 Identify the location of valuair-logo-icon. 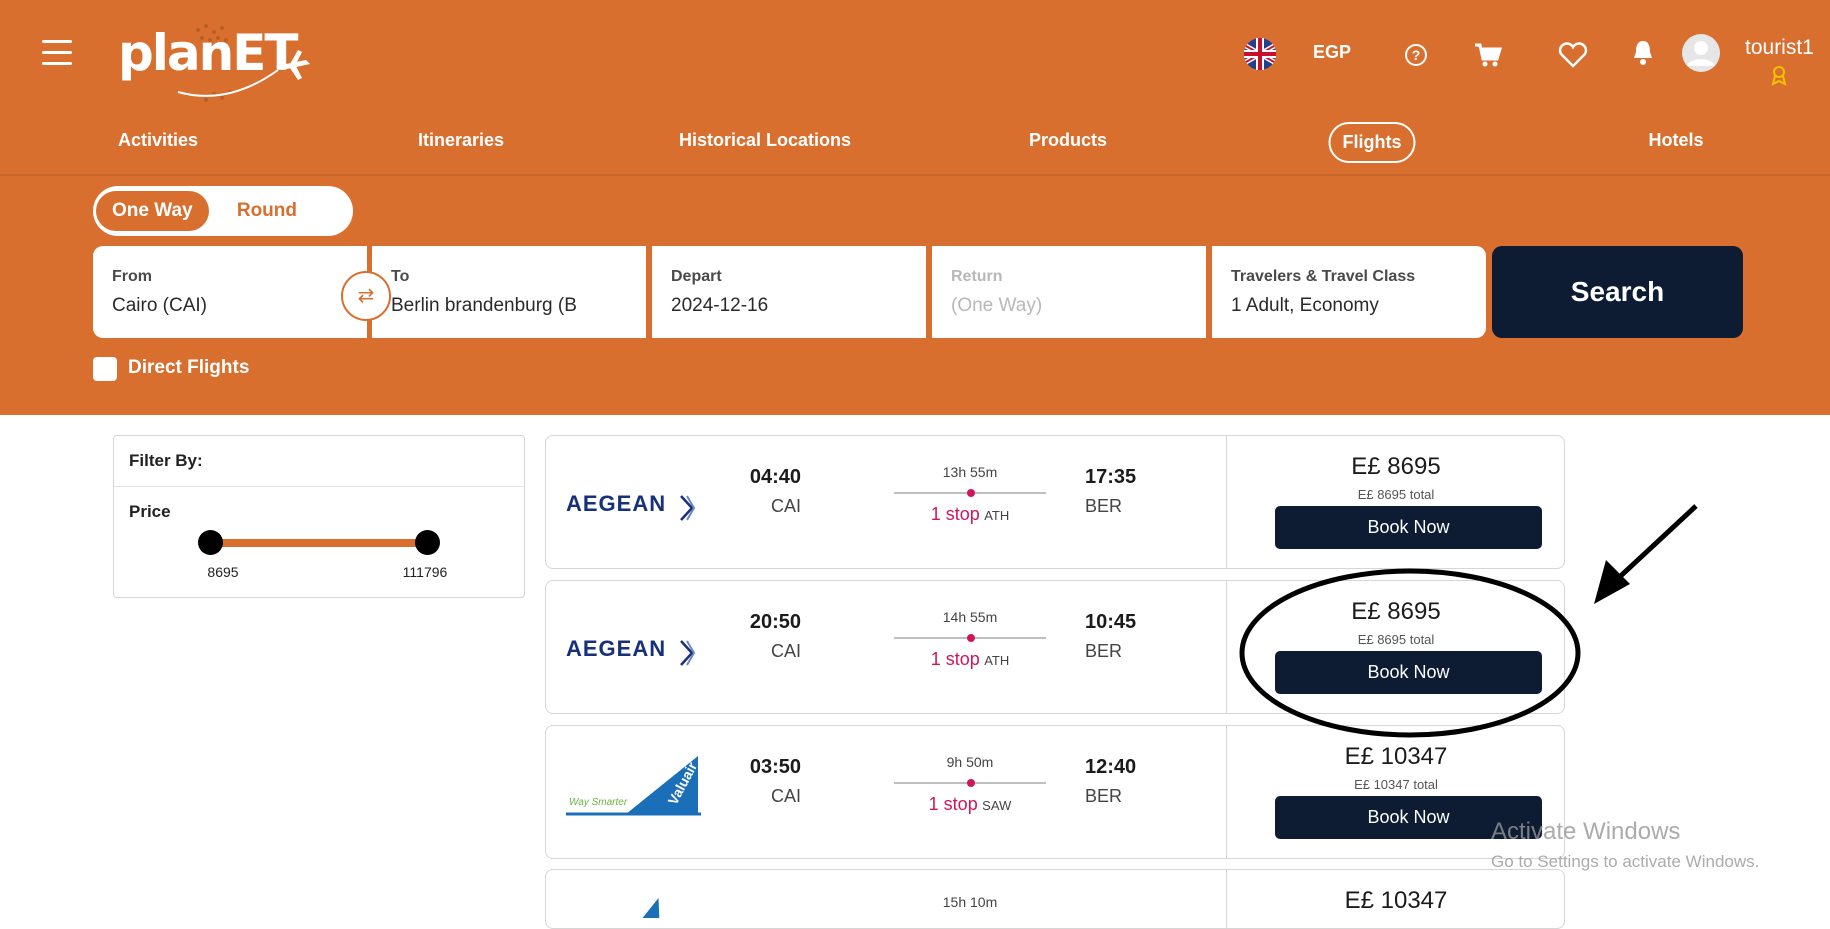
(651, 908).